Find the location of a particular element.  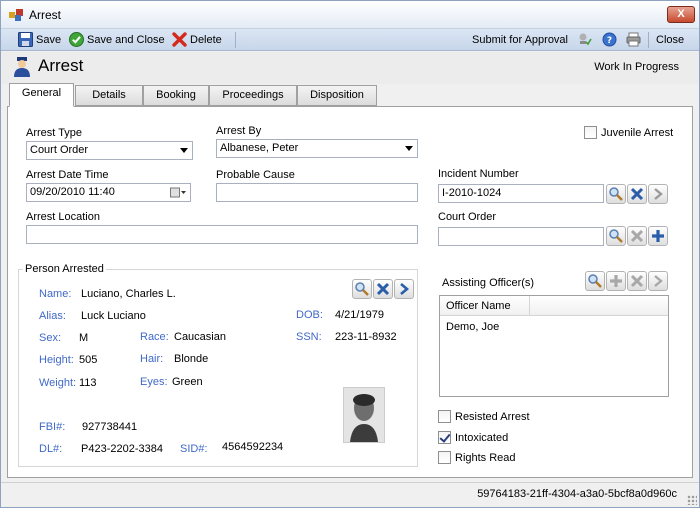

app-icon is located at coordinates (16, 15).